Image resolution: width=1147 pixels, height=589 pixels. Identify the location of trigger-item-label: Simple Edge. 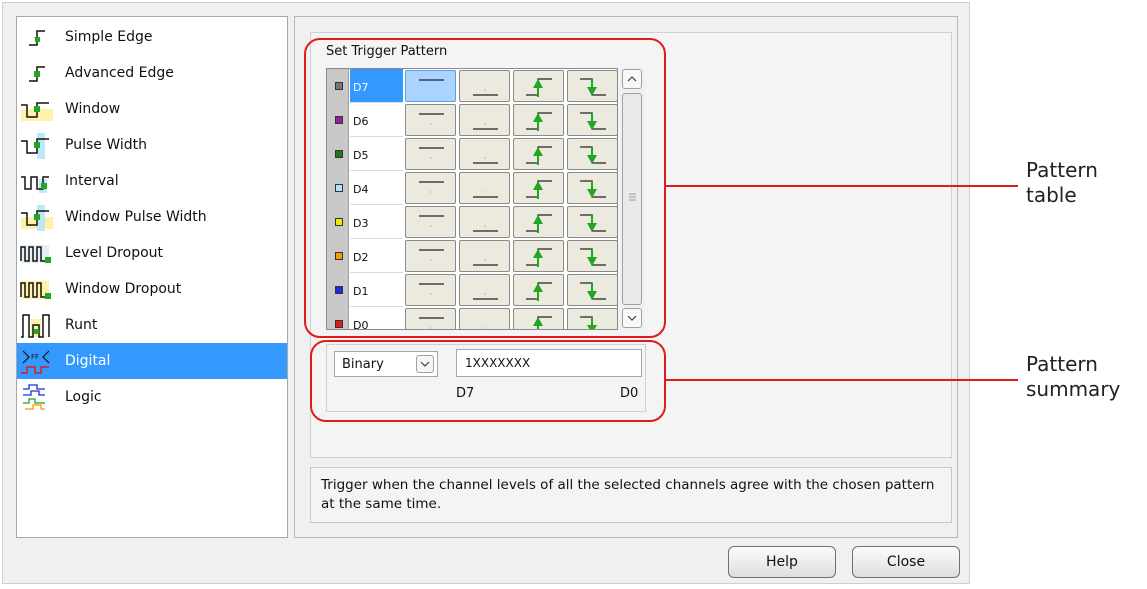
(109, 37).